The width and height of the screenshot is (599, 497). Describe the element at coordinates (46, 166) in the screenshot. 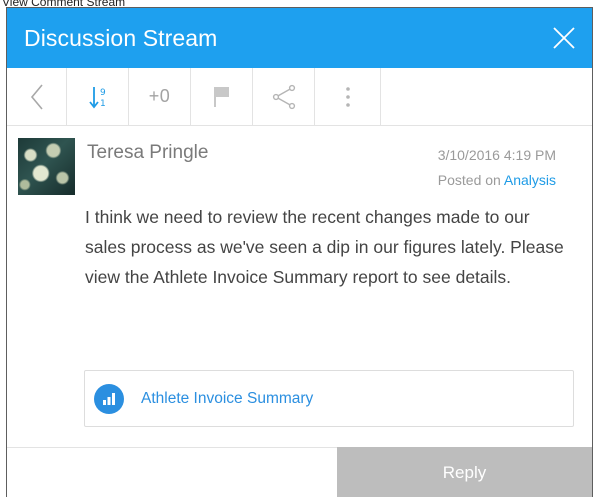

I see `avatar` at that location.